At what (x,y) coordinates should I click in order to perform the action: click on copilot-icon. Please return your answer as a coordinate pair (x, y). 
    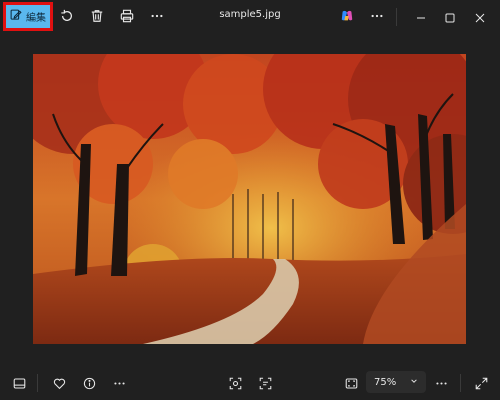
    Looking at the image, I should click on (347, 17).